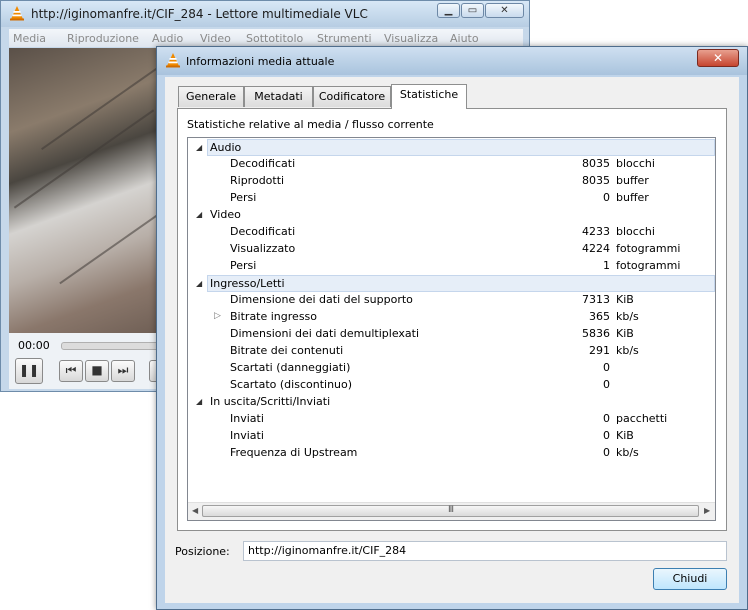 The width and height of the screenshot is (748, 610). I want to click on maximize-icon: ▭, so click(472, 10).